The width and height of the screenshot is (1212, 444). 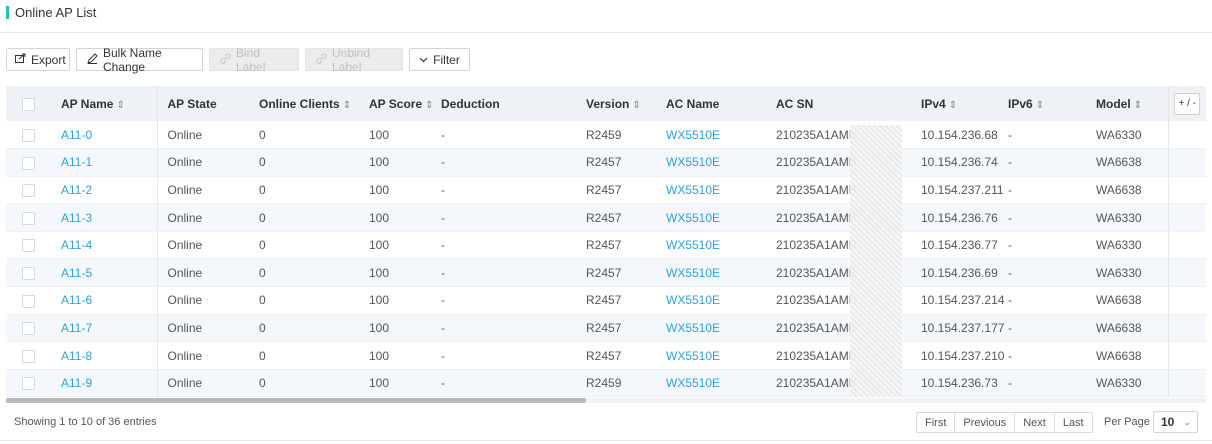 What do you see at coordinates (606, 32) in the screenshot?
I see `header-divider` at bounding box center [606, 32].